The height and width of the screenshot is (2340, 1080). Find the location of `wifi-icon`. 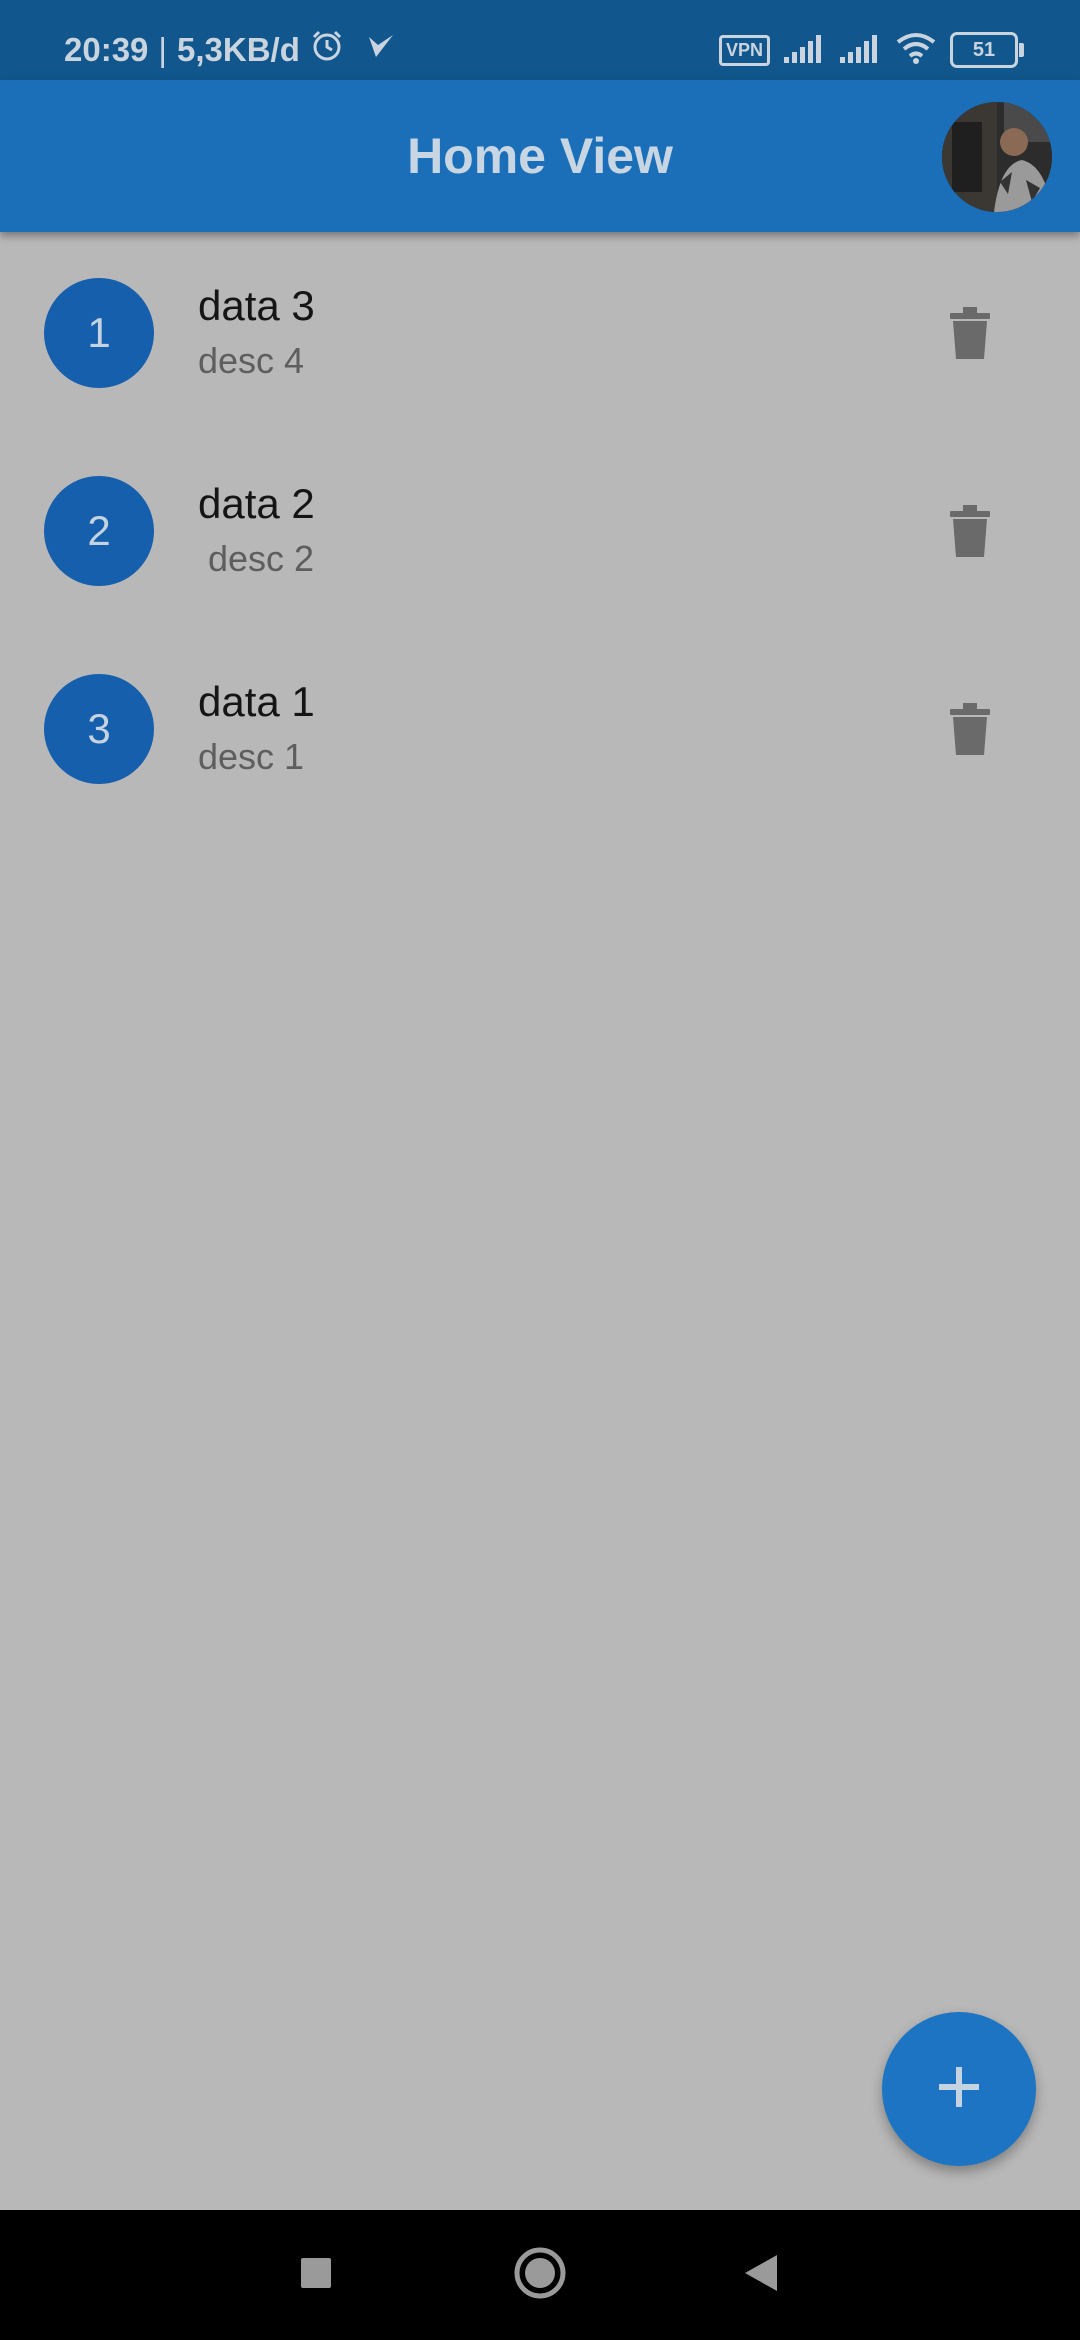

wifi-icon is located at coordinates (916, 50).